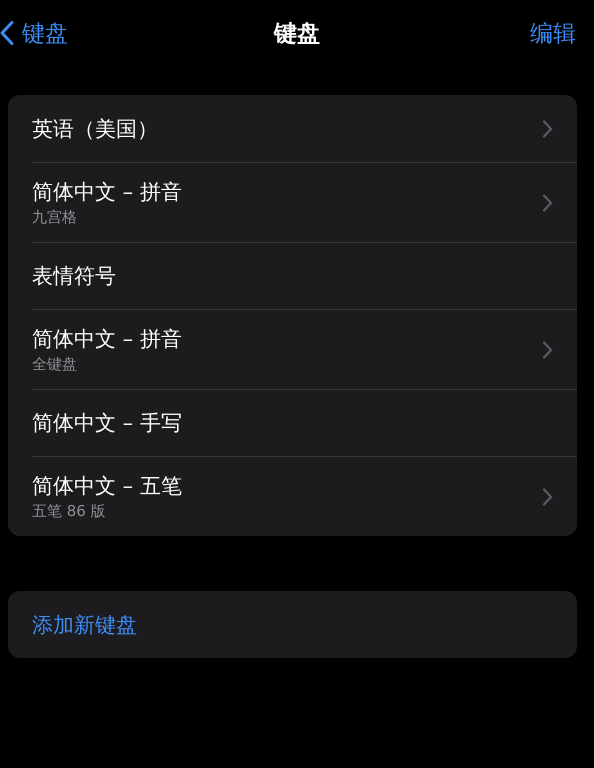 This screenshot has height=768, width=594. I want to click on back-button: 键盘, so click(34, 33).